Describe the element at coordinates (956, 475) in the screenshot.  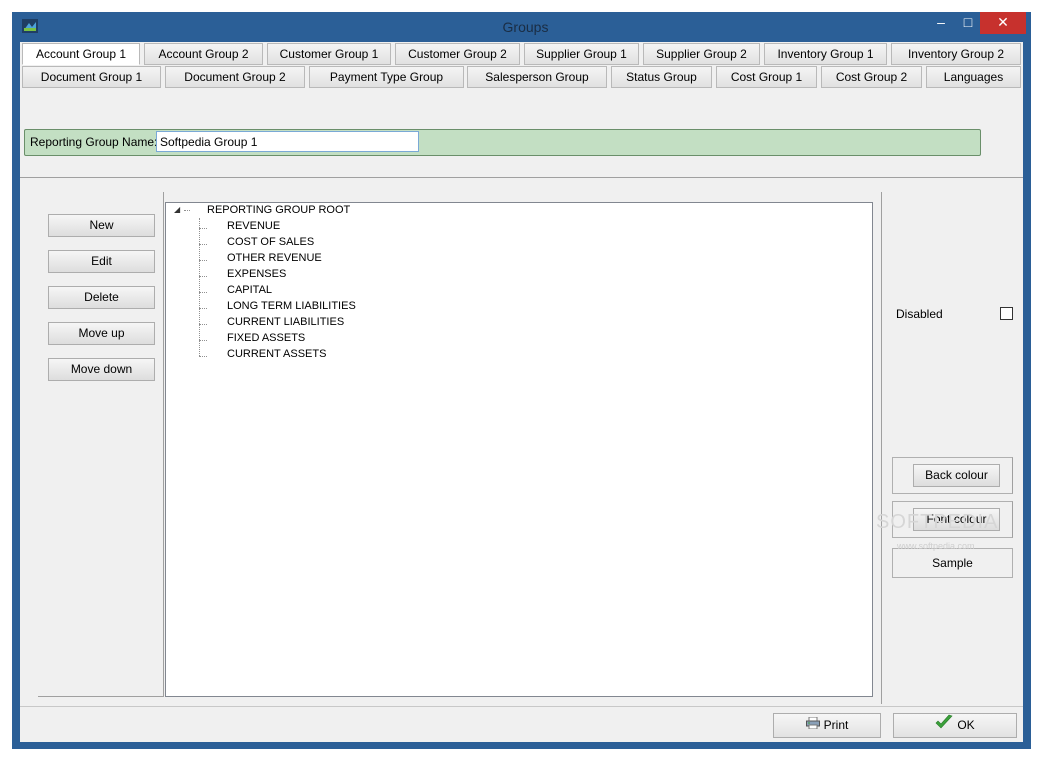
I see `back-colour-button: Back colour` at that location.